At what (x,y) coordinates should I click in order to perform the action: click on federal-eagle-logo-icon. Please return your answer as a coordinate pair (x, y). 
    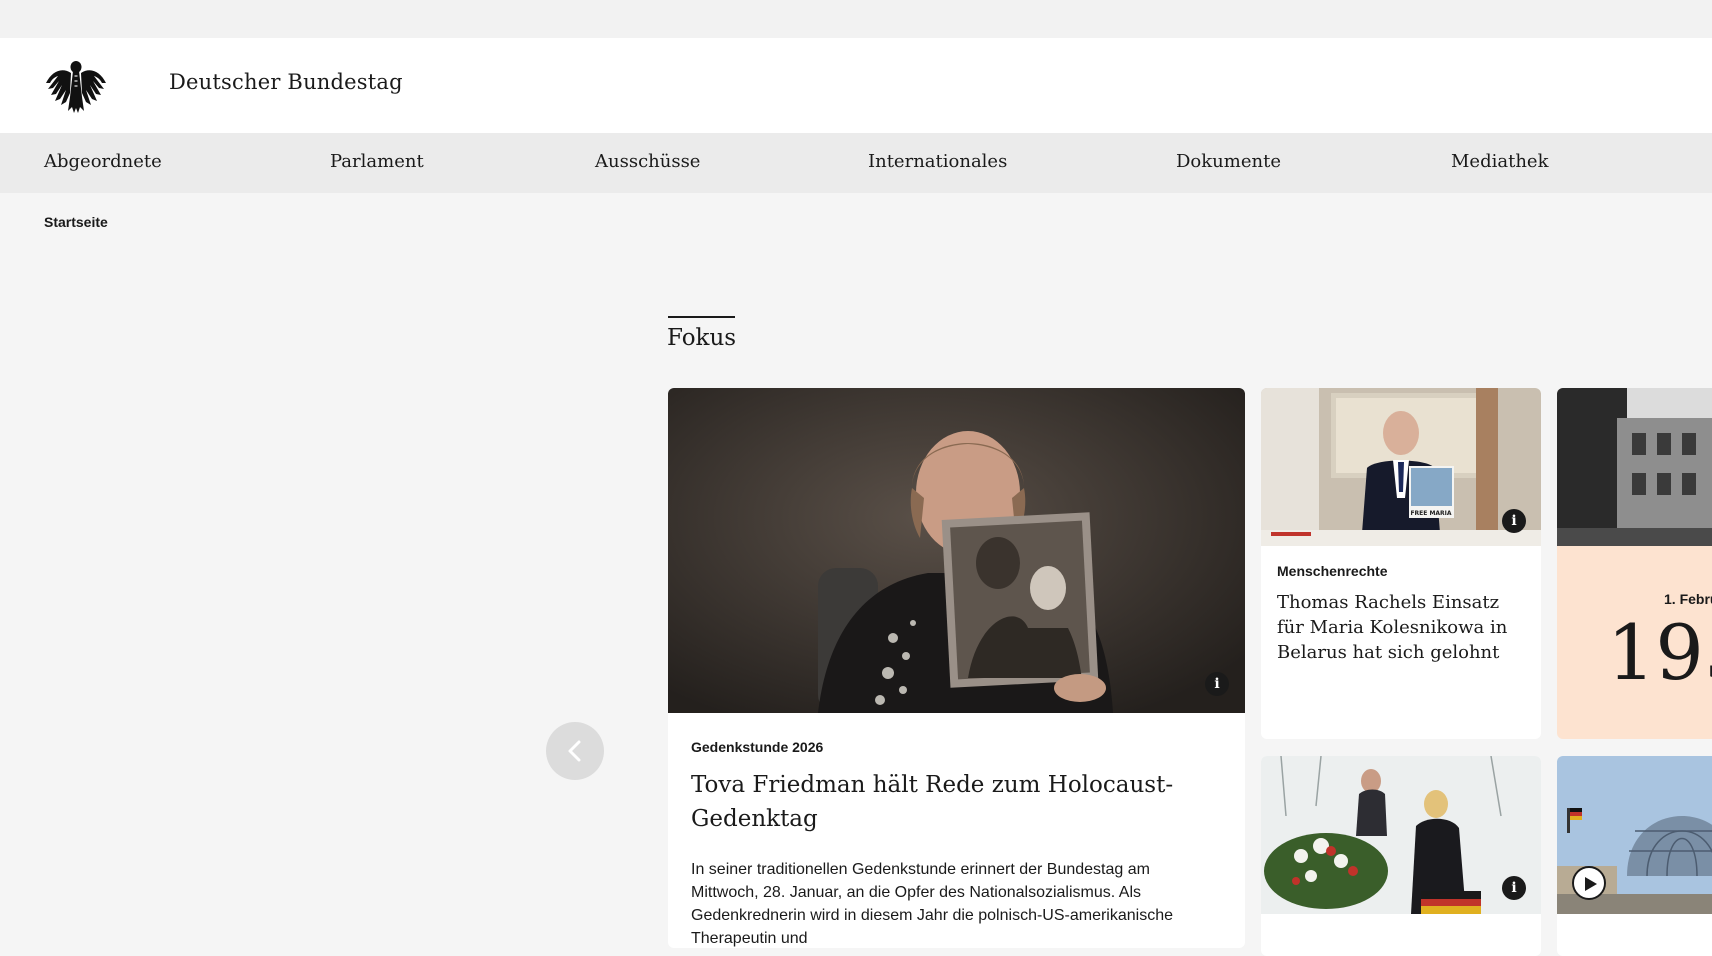
    Looking at the image, I should click on (76, 86).